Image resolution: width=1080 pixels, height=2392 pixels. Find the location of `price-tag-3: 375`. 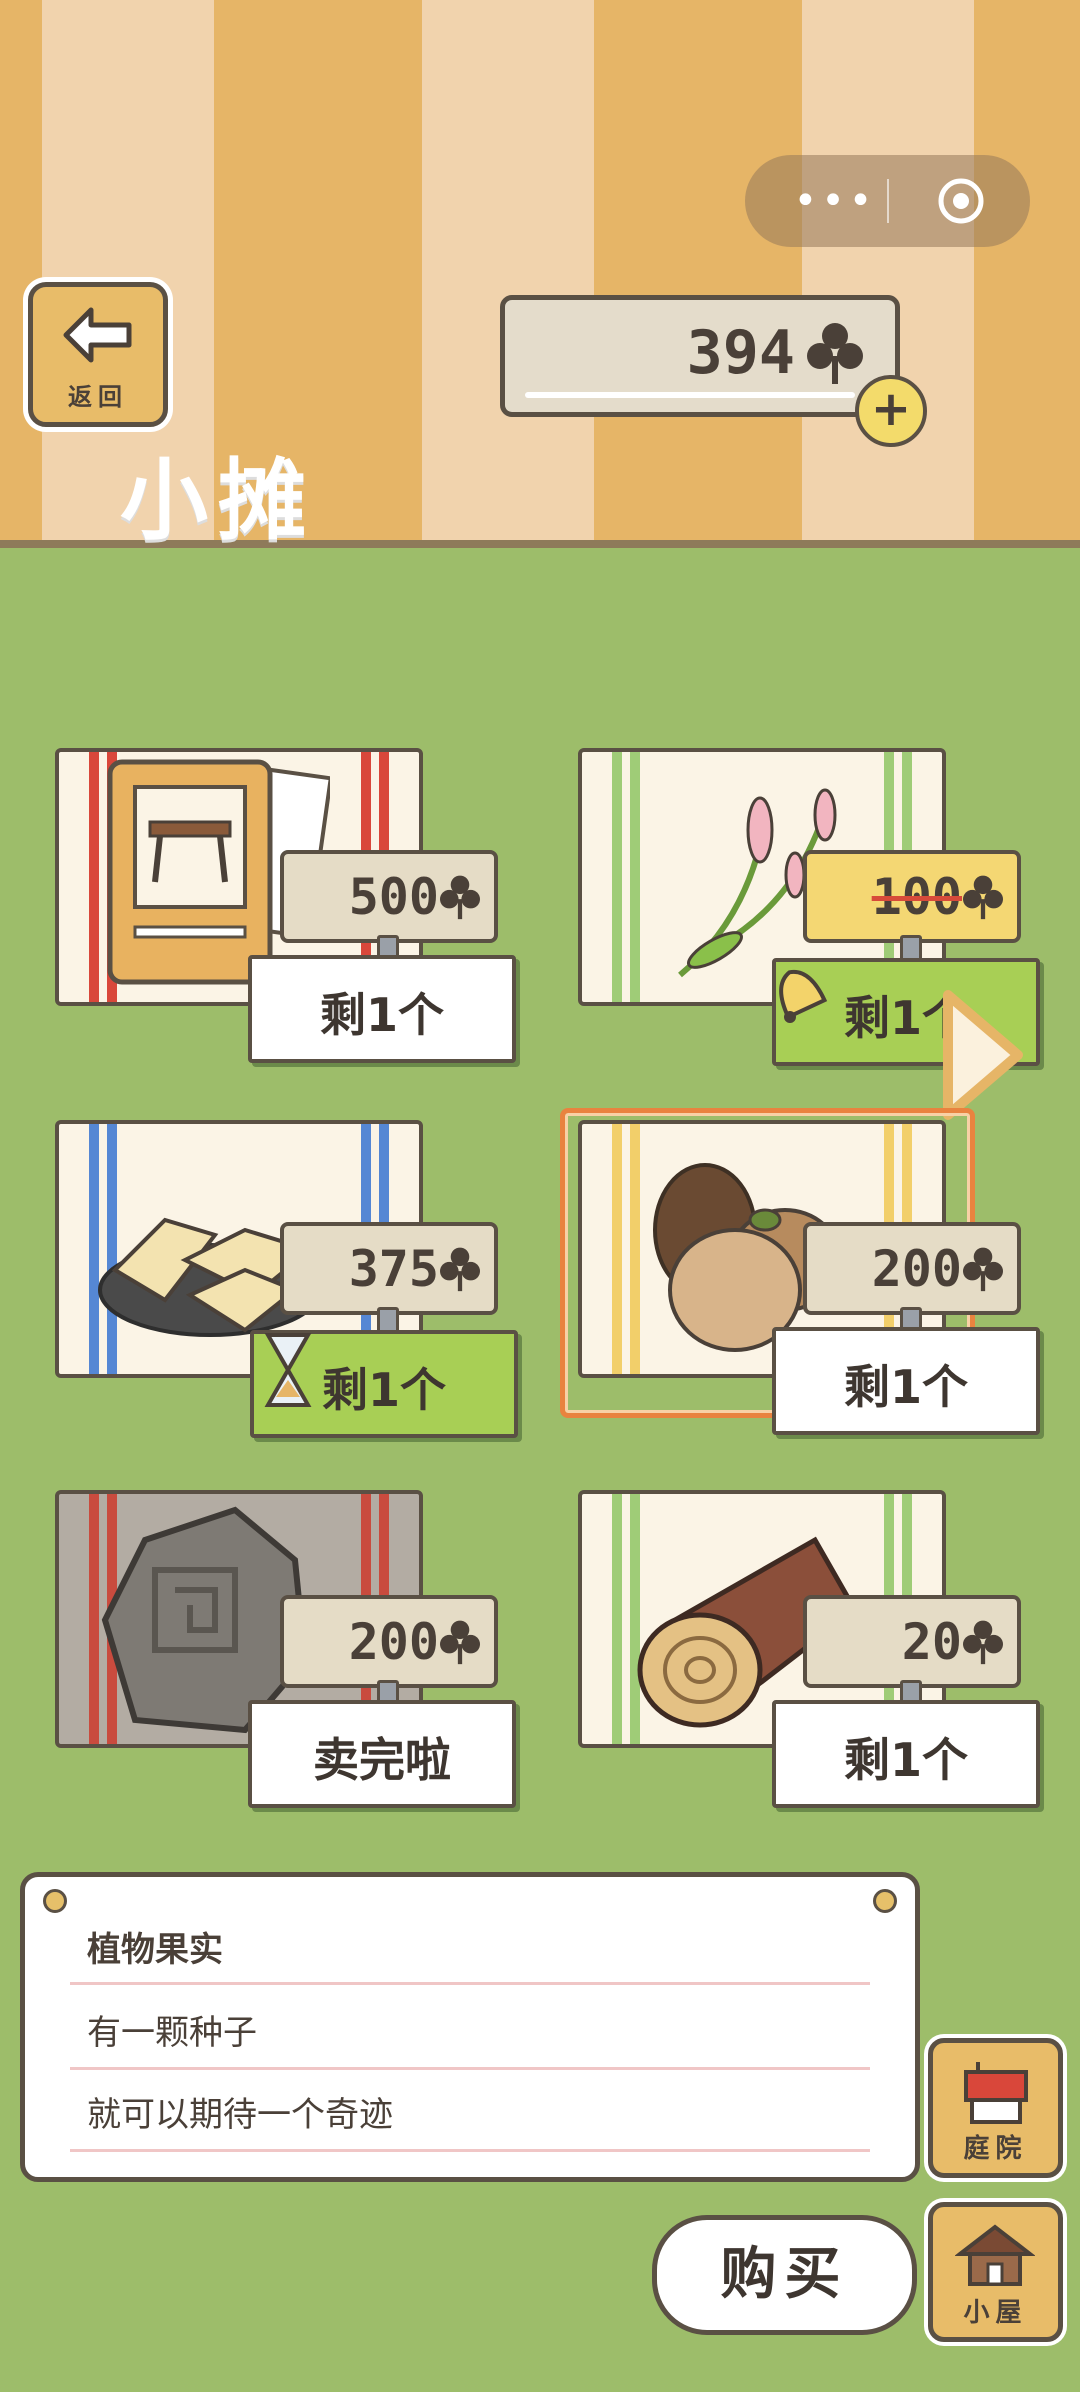

price-tag-3: 375 is located at coordinates (389, 1278).